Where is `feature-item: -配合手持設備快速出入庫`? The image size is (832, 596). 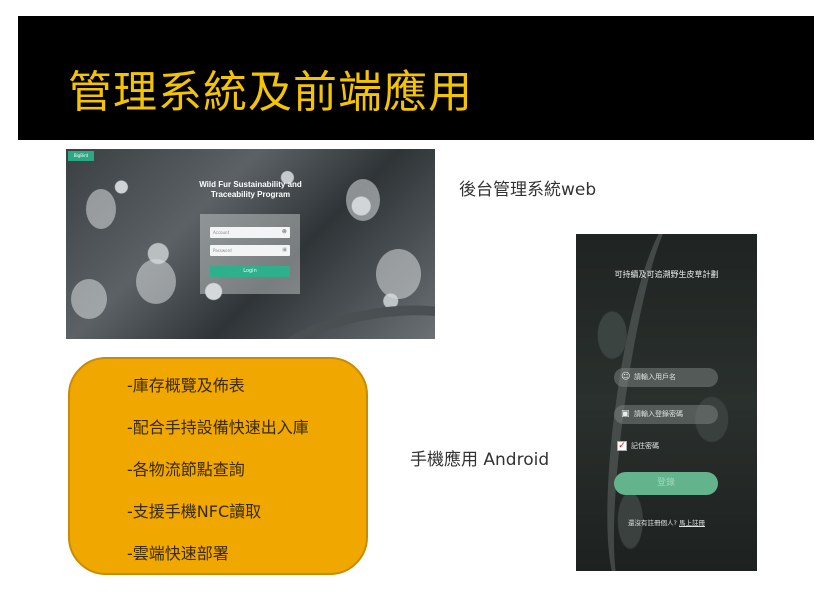
feature-item: -配合手持設備快速出入庫 is located at coordinates (218, 427).